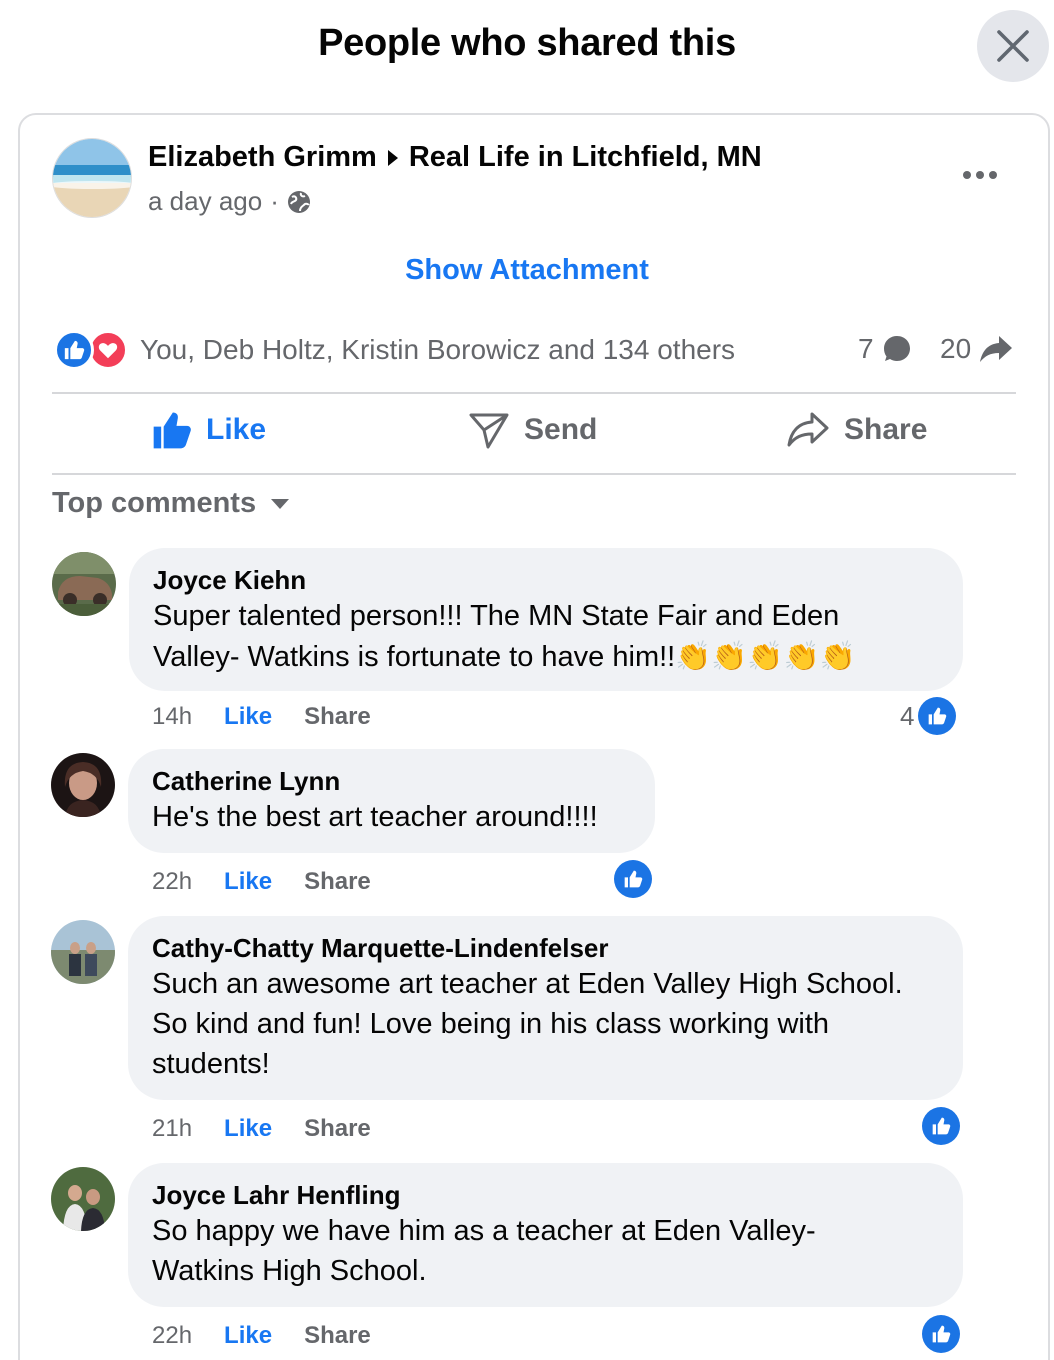 This screenshot has height=1360, width=1054. I want to click on author-name: Elizabeth Grimm, so click(262, 157).